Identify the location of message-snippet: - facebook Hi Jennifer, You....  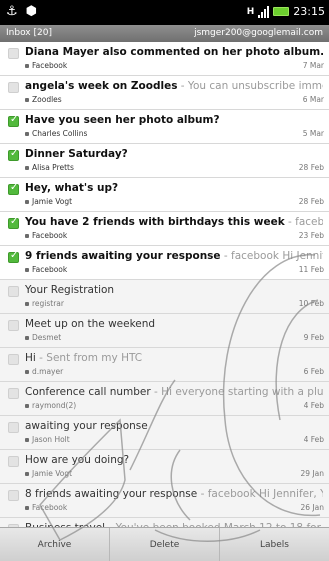
(273, 256).